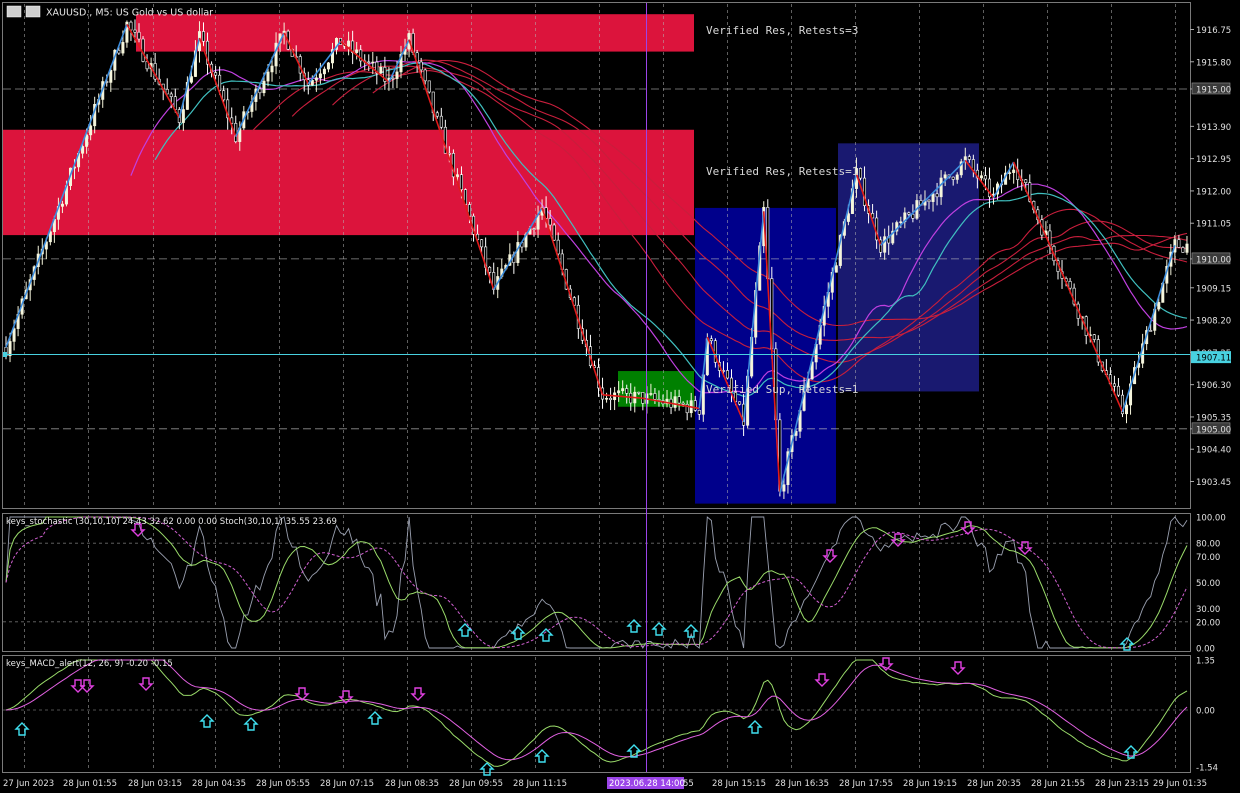 This screenshot has width=1240, height=793. I want to click on current-price-label: 1907.11, so click(1213, 359).